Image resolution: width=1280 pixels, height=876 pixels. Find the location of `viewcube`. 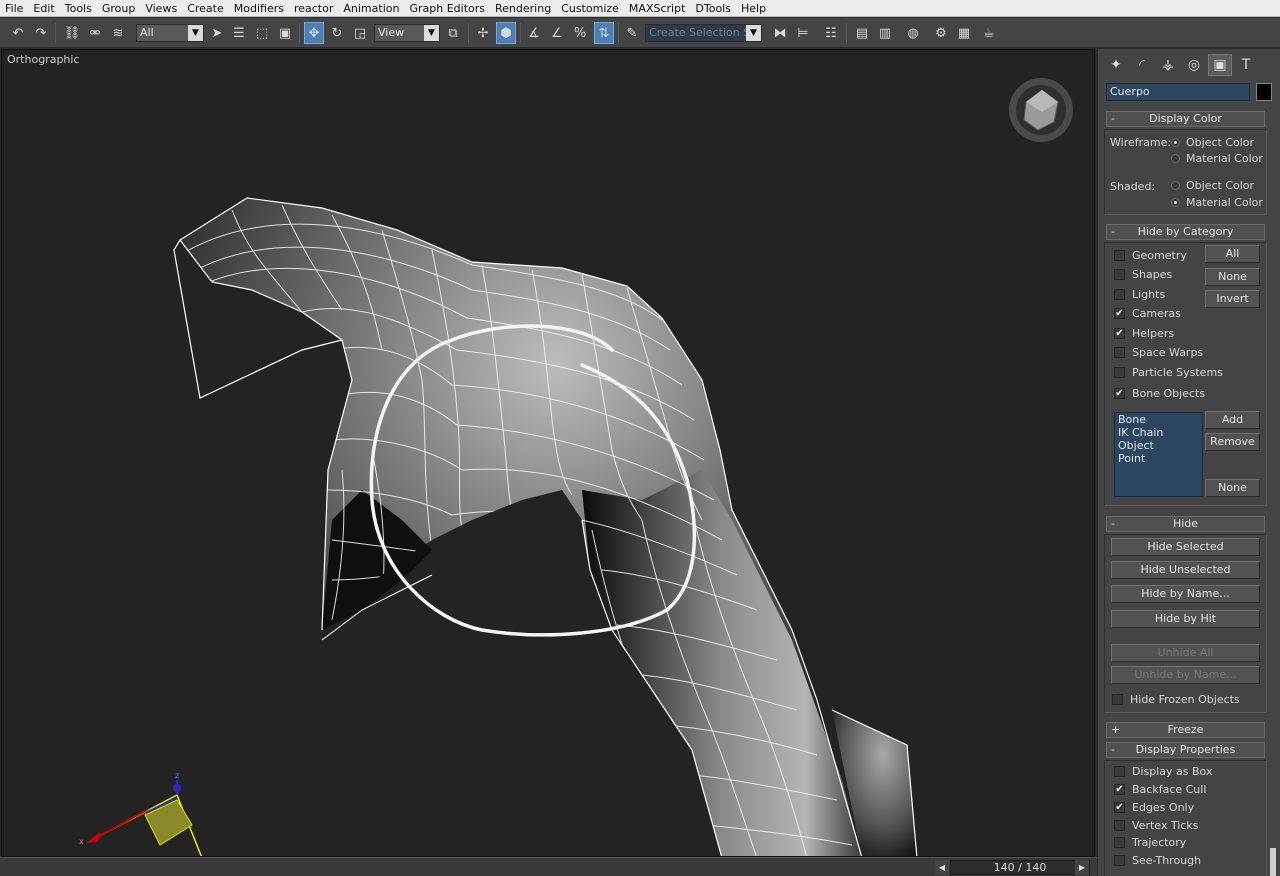

viewcube is located at coordinates (1041, 110).